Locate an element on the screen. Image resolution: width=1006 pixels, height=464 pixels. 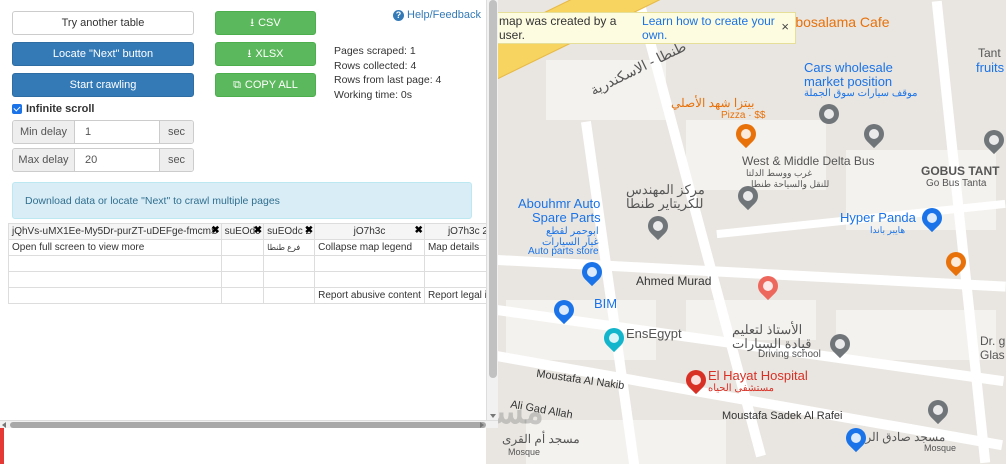
map-label-moustafa-sadek: Moustafa Sadek Al Rafei is located at coordinates (782, 416).